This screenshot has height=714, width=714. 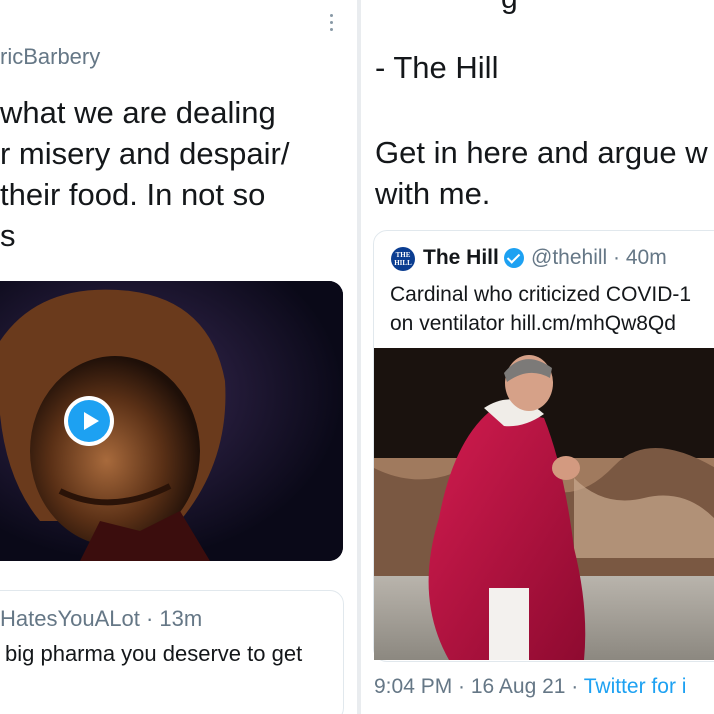 What do you see at coordinates (8, 235) in the screenshot?
I see `tweet-text-line: s` at bounding box center [8, 235].